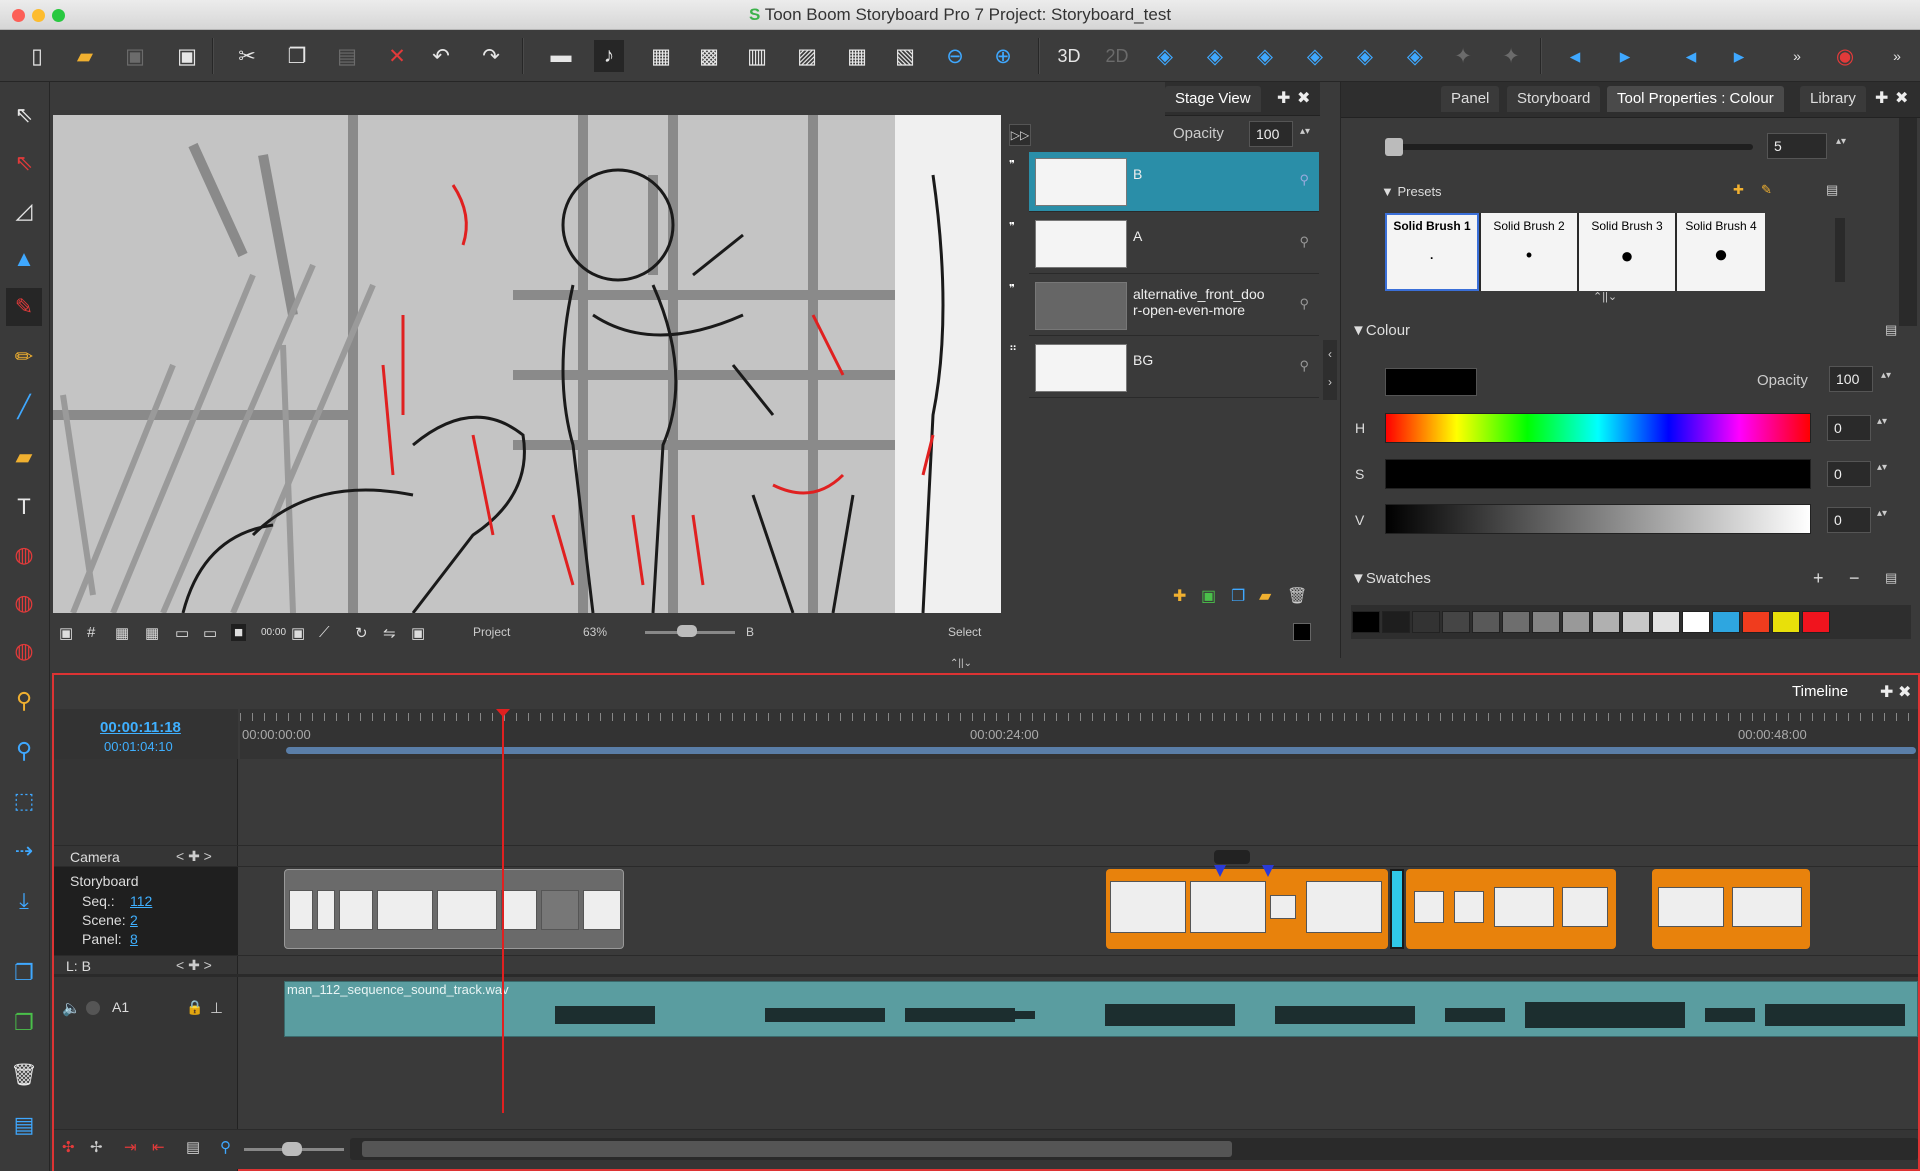  Describe the element at coordinates (1330, 370) in the screenshot. I see `panel-collapse-arrows: ‹ ›` at that location.